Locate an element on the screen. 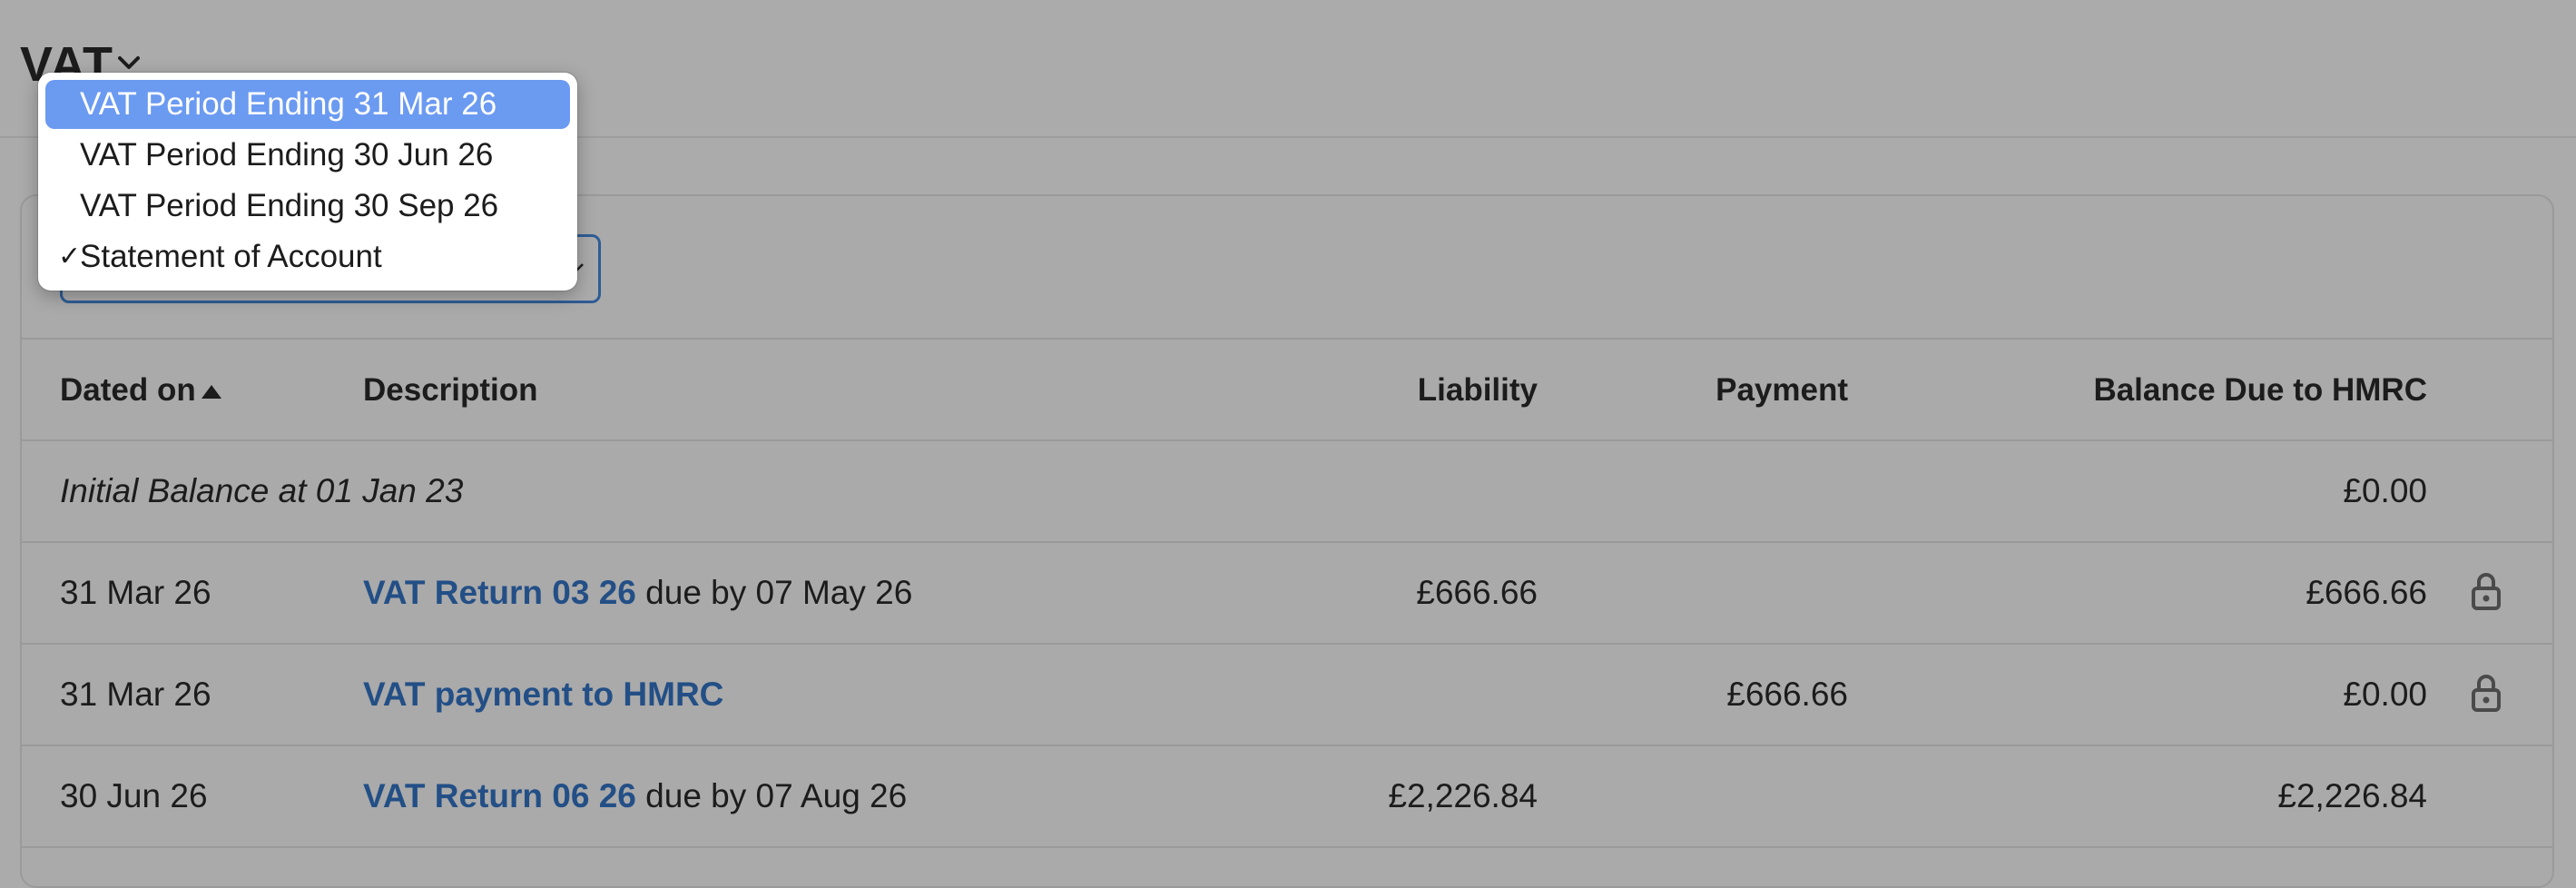  initial-balance-value: £0.00 is located at coordinates (2385, 490).